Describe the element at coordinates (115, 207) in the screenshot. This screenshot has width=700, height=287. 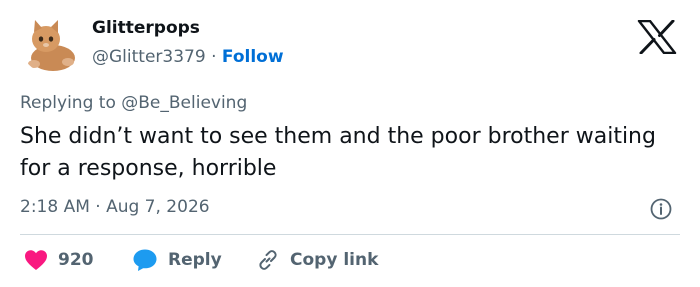
I see `tweet-timestamp: 2:18 AM · Aug 7, 2026` at that location.